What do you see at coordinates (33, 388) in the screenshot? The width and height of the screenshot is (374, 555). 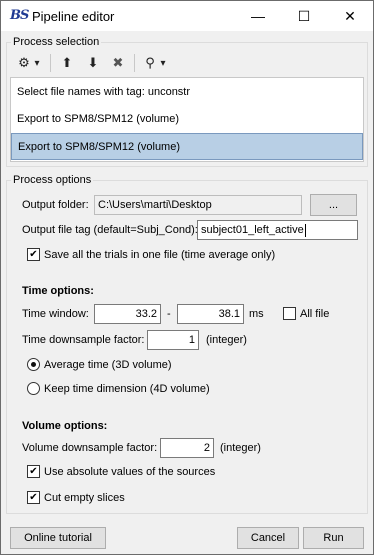 I see `keep-time-radio` at bounding box center [33, 388].